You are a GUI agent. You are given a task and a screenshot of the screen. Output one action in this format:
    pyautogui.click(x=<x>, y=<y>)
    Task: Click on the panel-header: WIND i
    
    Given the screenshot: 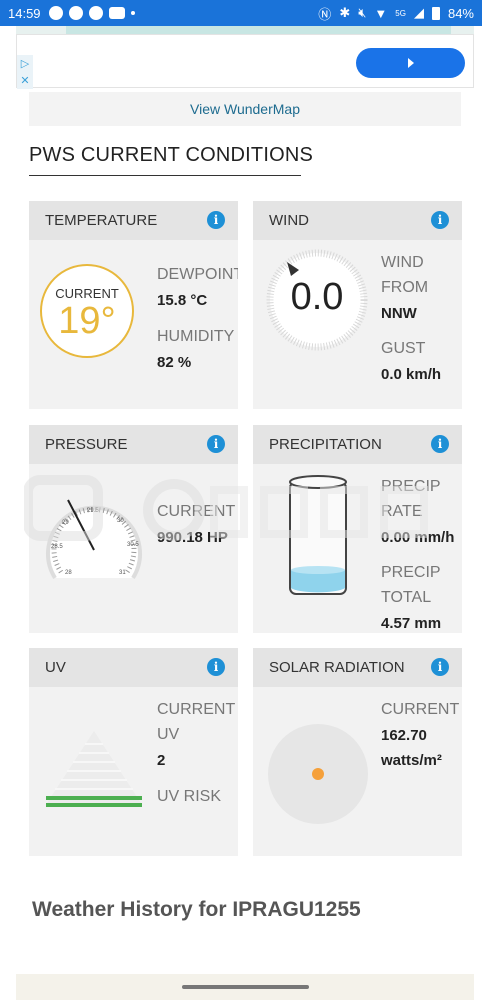 What is the action you would take?
    pyautogui.click(x=357, y=220)
    